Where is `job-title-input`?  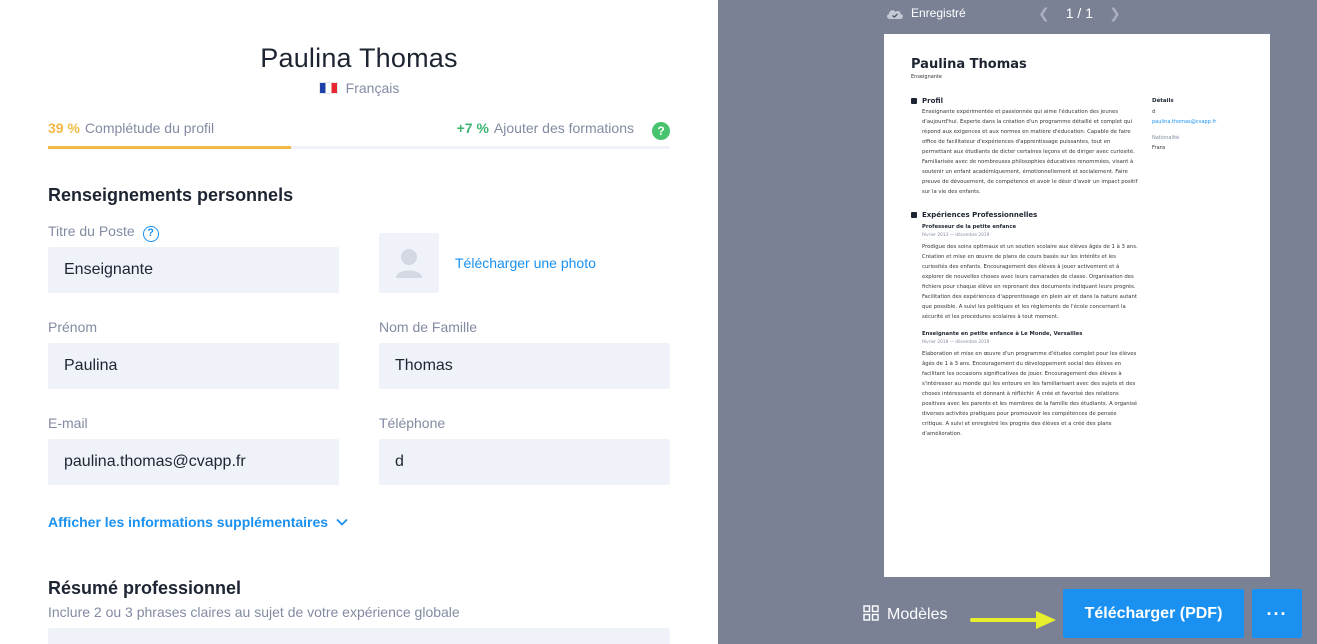
job-title-input is located at coordinates (193, 270).